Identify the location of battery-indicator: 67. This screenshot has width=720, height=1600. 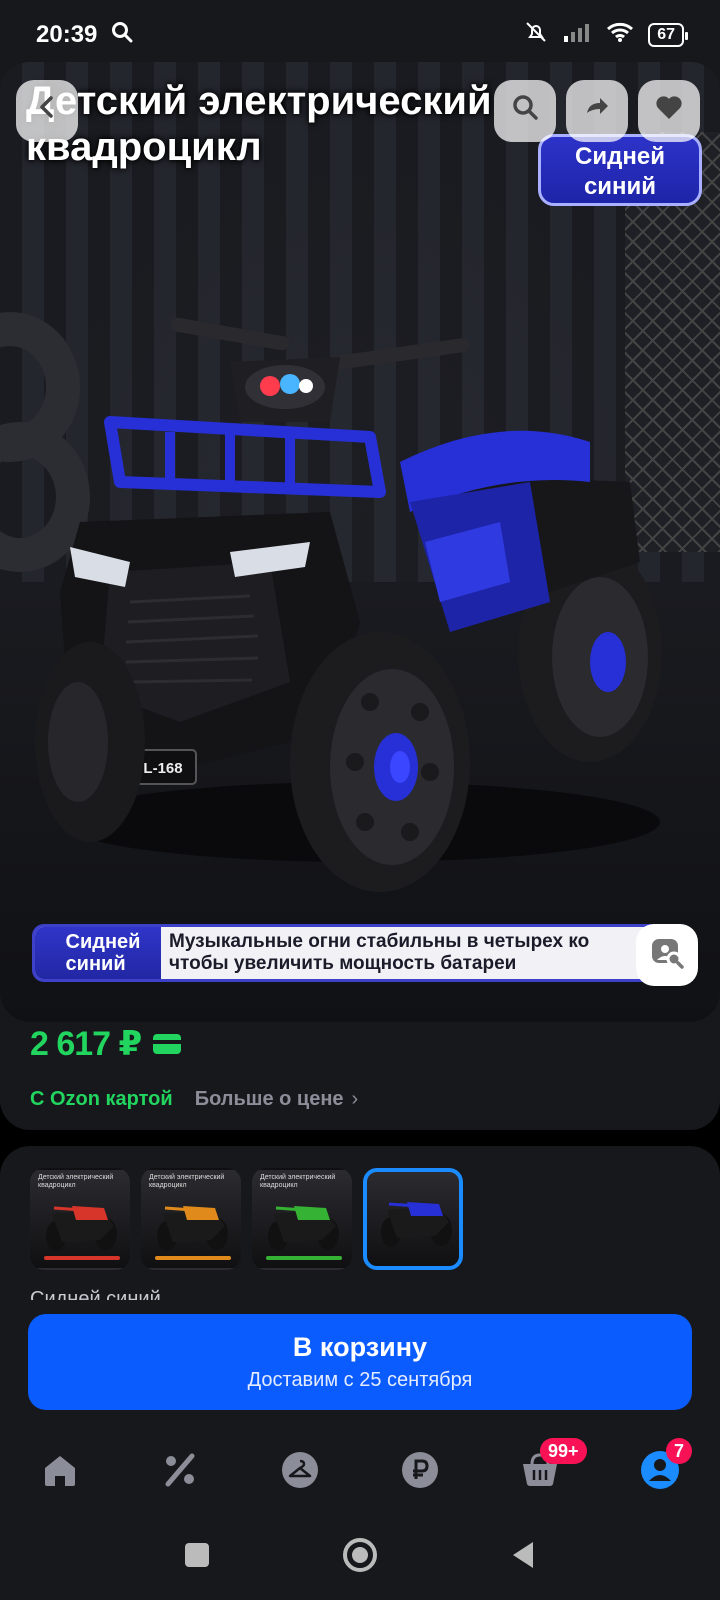
(668, 35).